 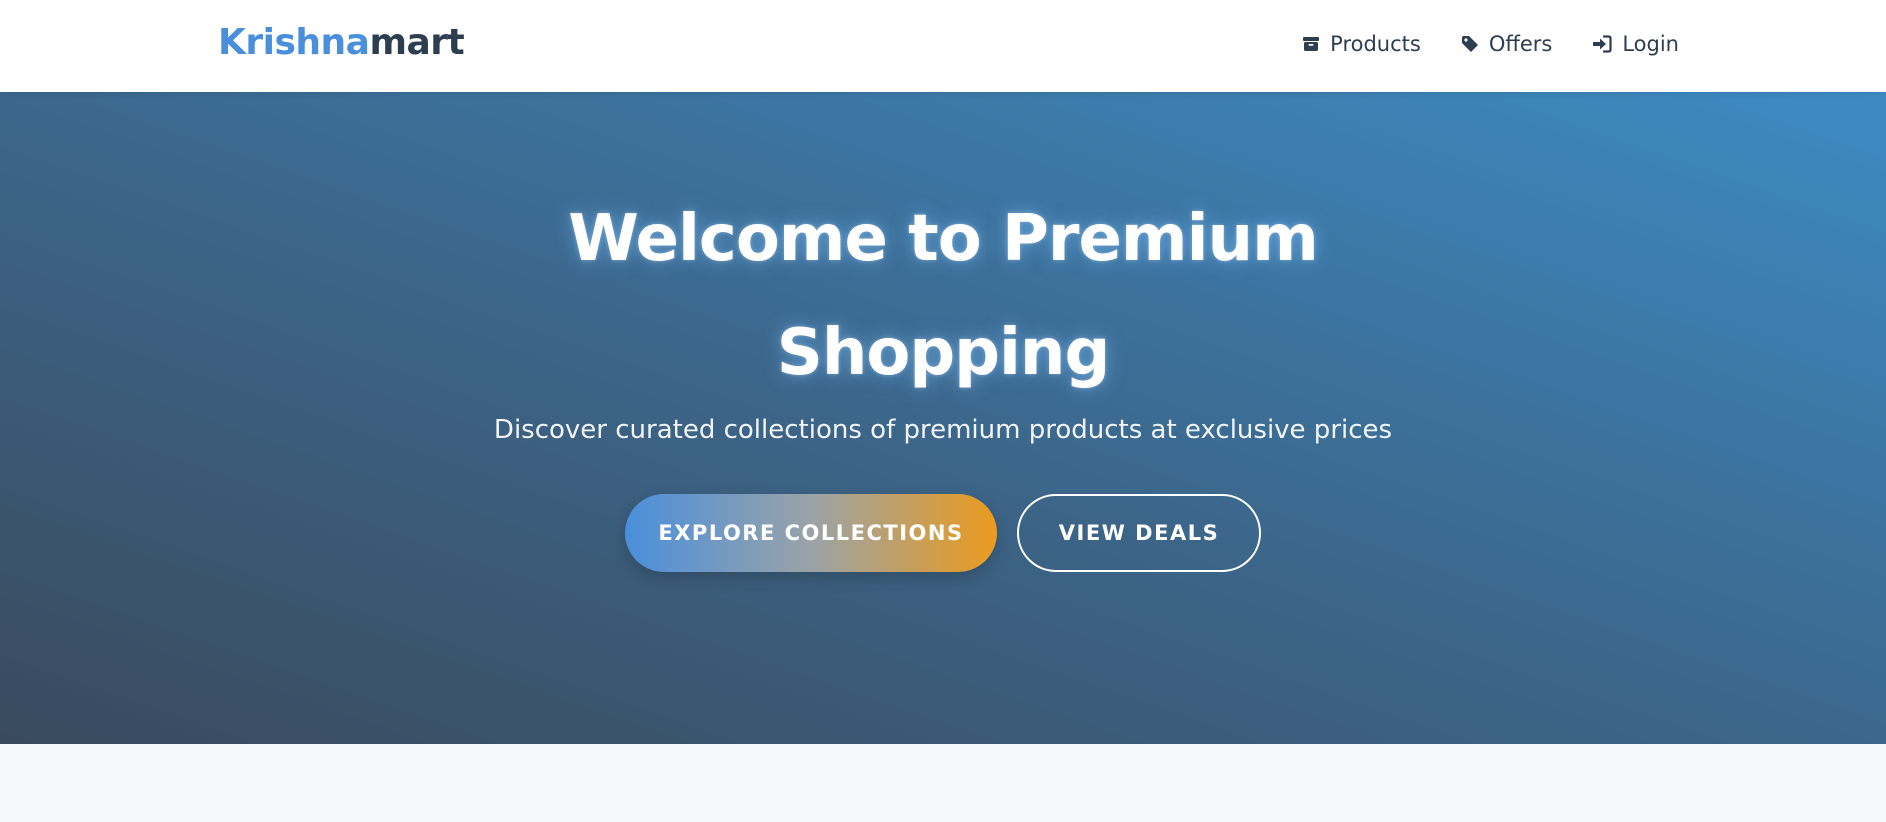 I want to click on view-deals-button: VIEW DEALS, so click(x=1139, y=533).